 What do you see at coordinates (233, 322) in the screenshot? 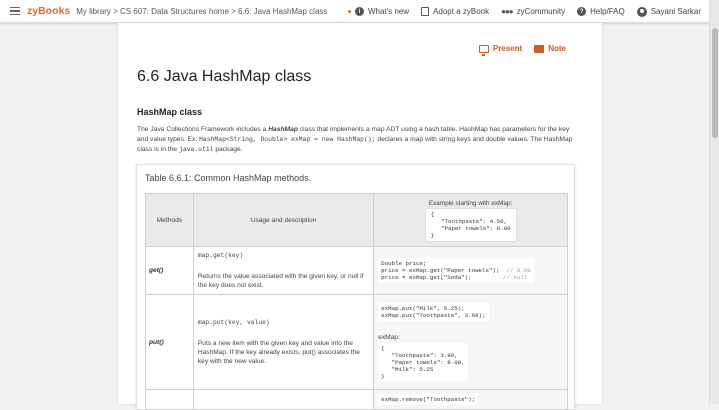
I see `method-signature: map.put(key, value)` at bounding box center [233, 322].